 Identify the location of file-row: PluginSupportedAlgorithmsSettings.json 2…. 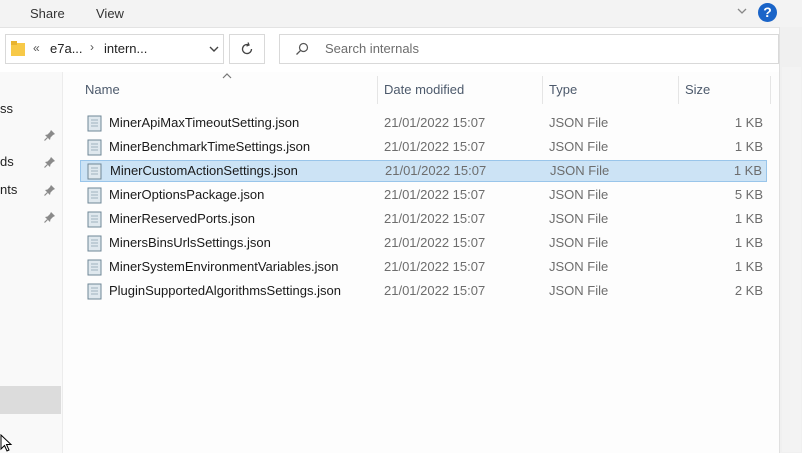
(423, 291).